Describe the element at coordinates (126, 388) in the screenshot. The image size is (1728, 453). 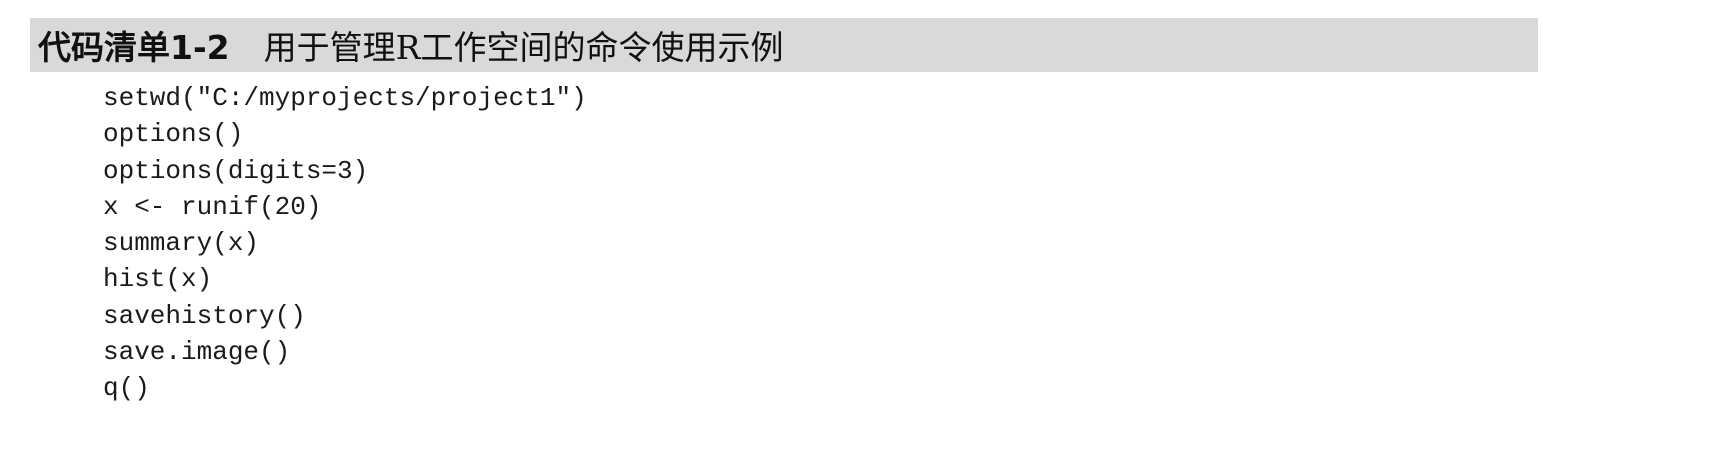
I see `code-line: q()` at that location.